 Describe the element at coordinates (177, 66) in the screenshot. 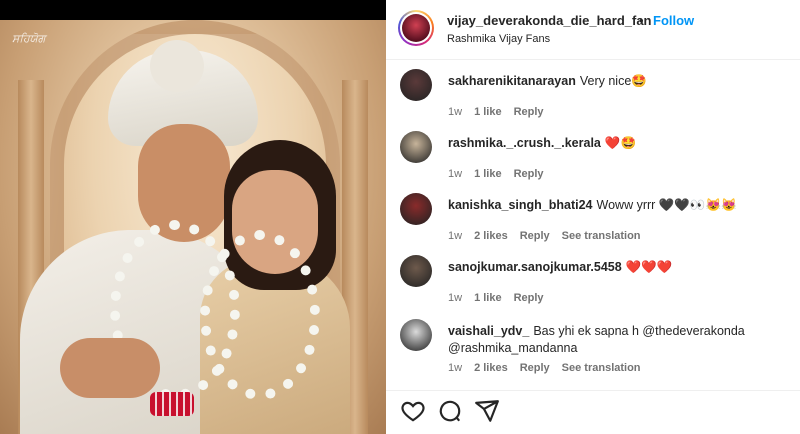

I see `turban-knot` at that location.